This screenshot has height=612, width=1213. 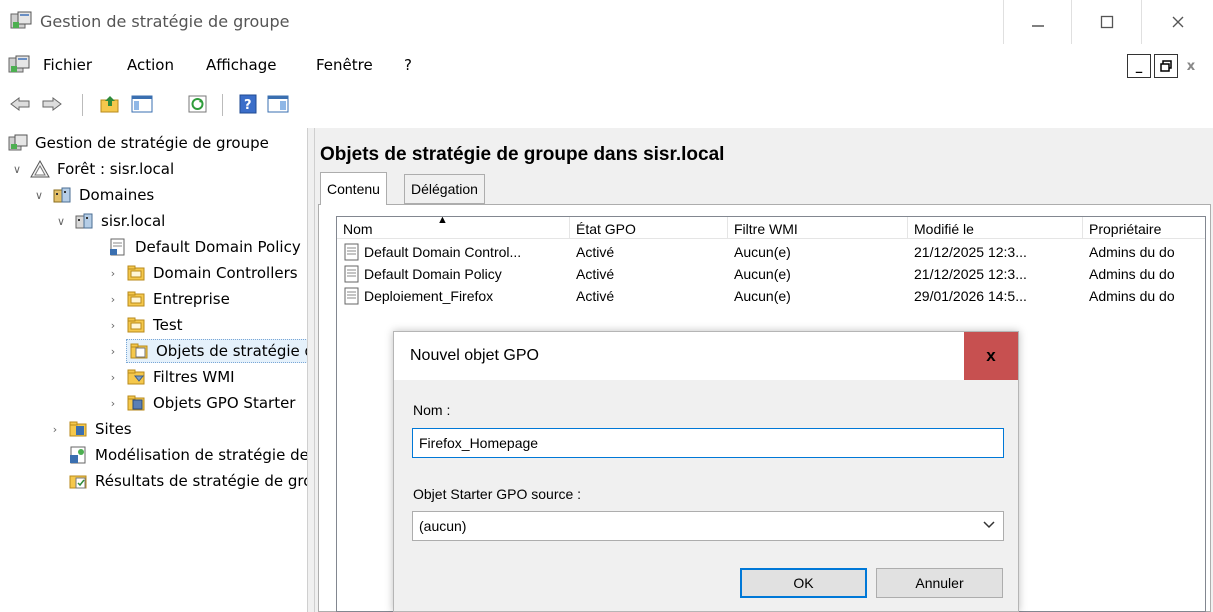 What do you see at coordinates (198, 104) in the screenshot?
I see `refresh-icon` at bounding box center [198, 104].